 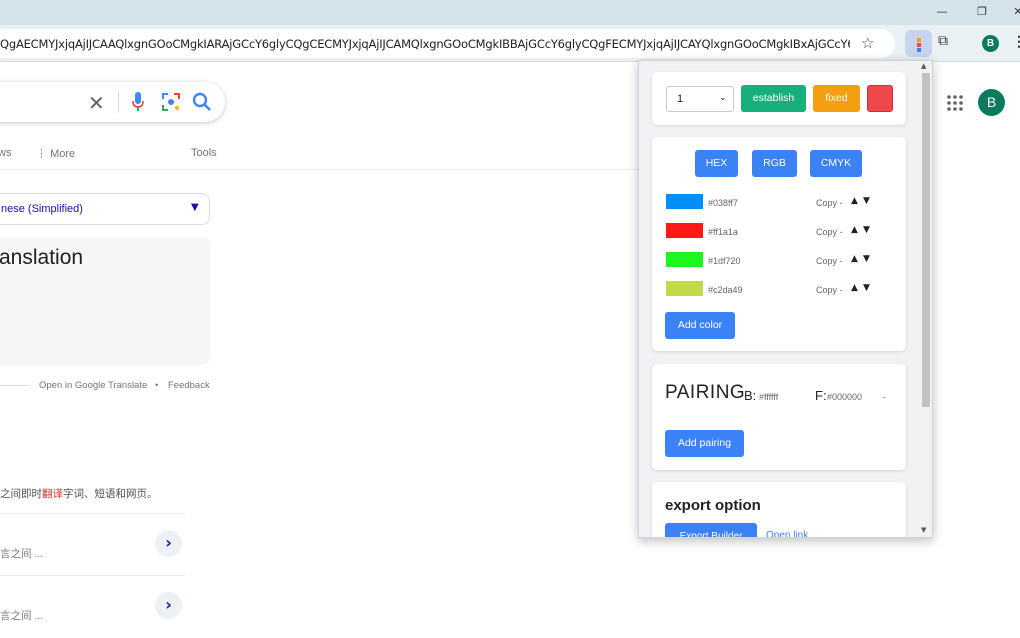 I want to click on tab-tools: Tools, so click(x=204, y=153).